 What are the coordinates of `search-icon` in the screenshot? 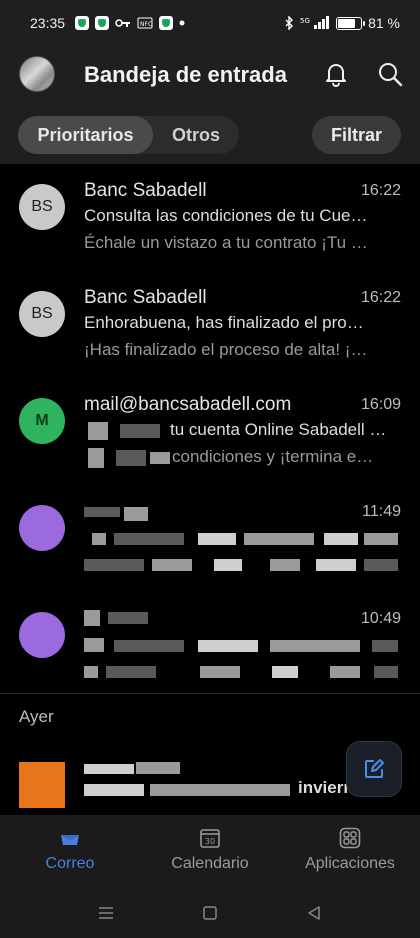 It's located at (390, 74).